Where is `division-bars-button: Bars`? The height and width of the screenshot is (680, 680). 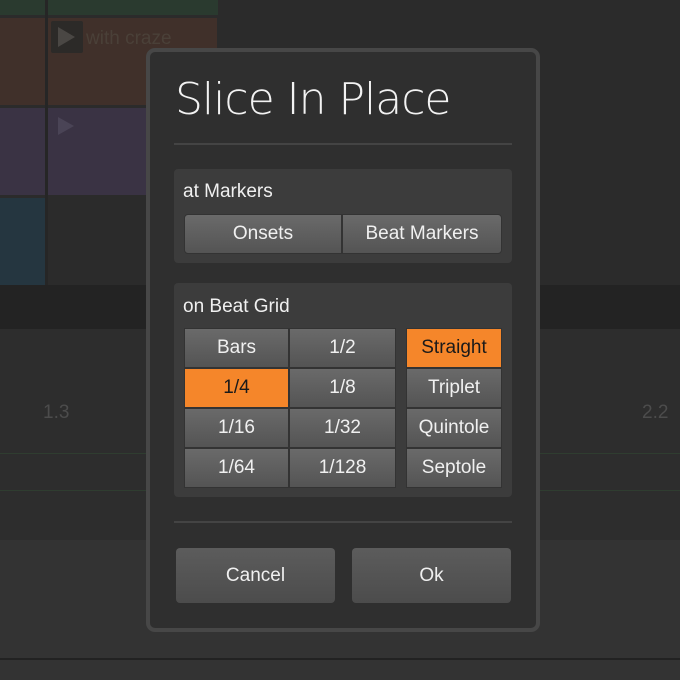 division-bars-button: Bars is located at coordinates (236, 348).